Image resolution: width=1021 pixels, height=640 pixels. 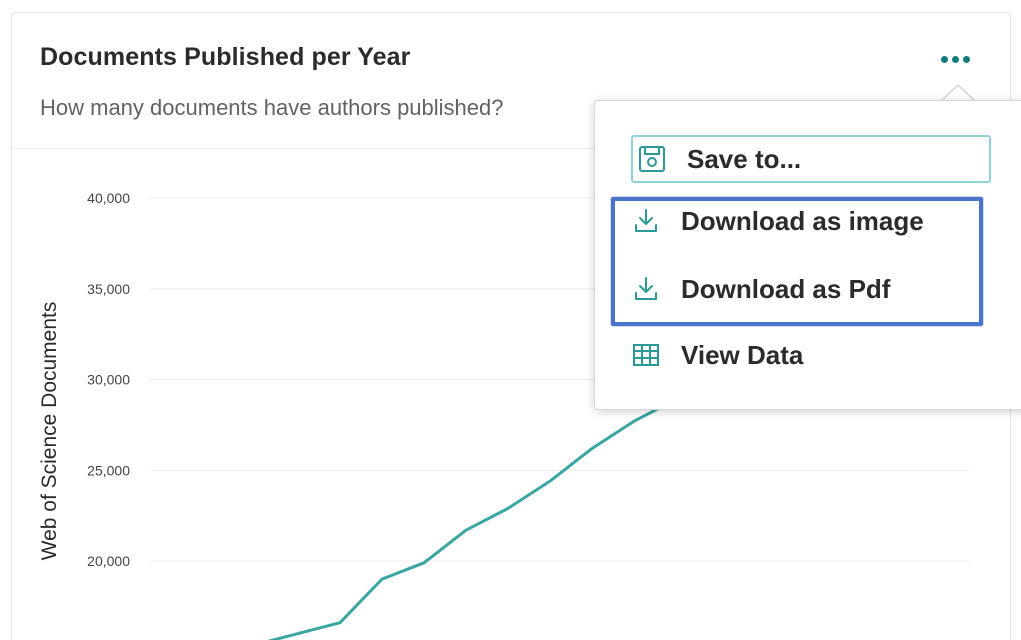 What do you see at coordinates (49, 431) in the screenshot?
I see `y-axis-label: Web of Science Documents` at bounding box center [49, 431].